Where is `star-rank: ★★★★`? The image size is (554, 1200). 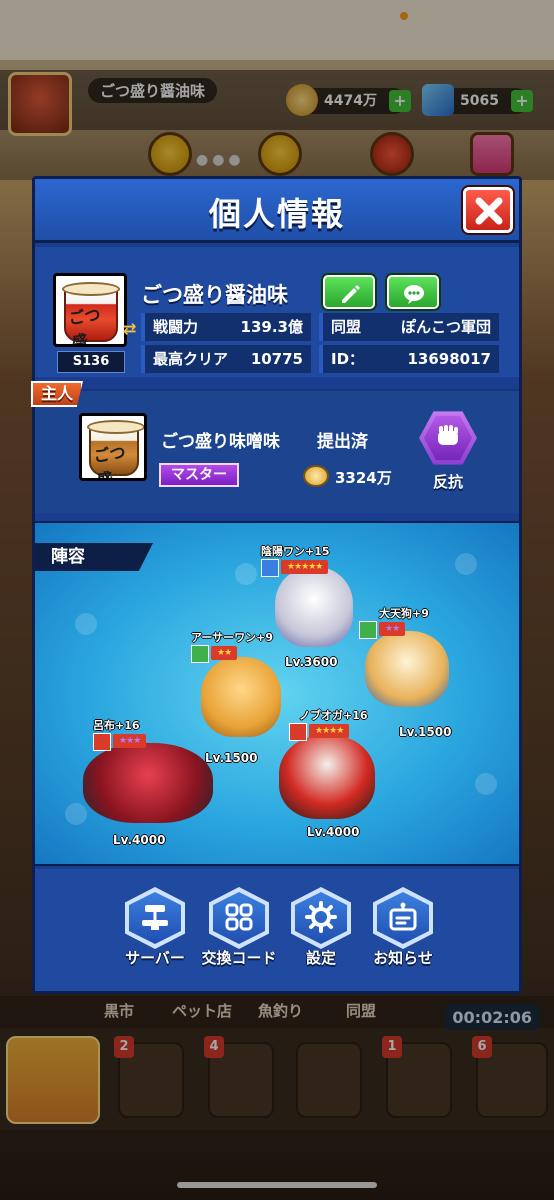 star-rank: ★★★★ is located at coordinates (329, 731).